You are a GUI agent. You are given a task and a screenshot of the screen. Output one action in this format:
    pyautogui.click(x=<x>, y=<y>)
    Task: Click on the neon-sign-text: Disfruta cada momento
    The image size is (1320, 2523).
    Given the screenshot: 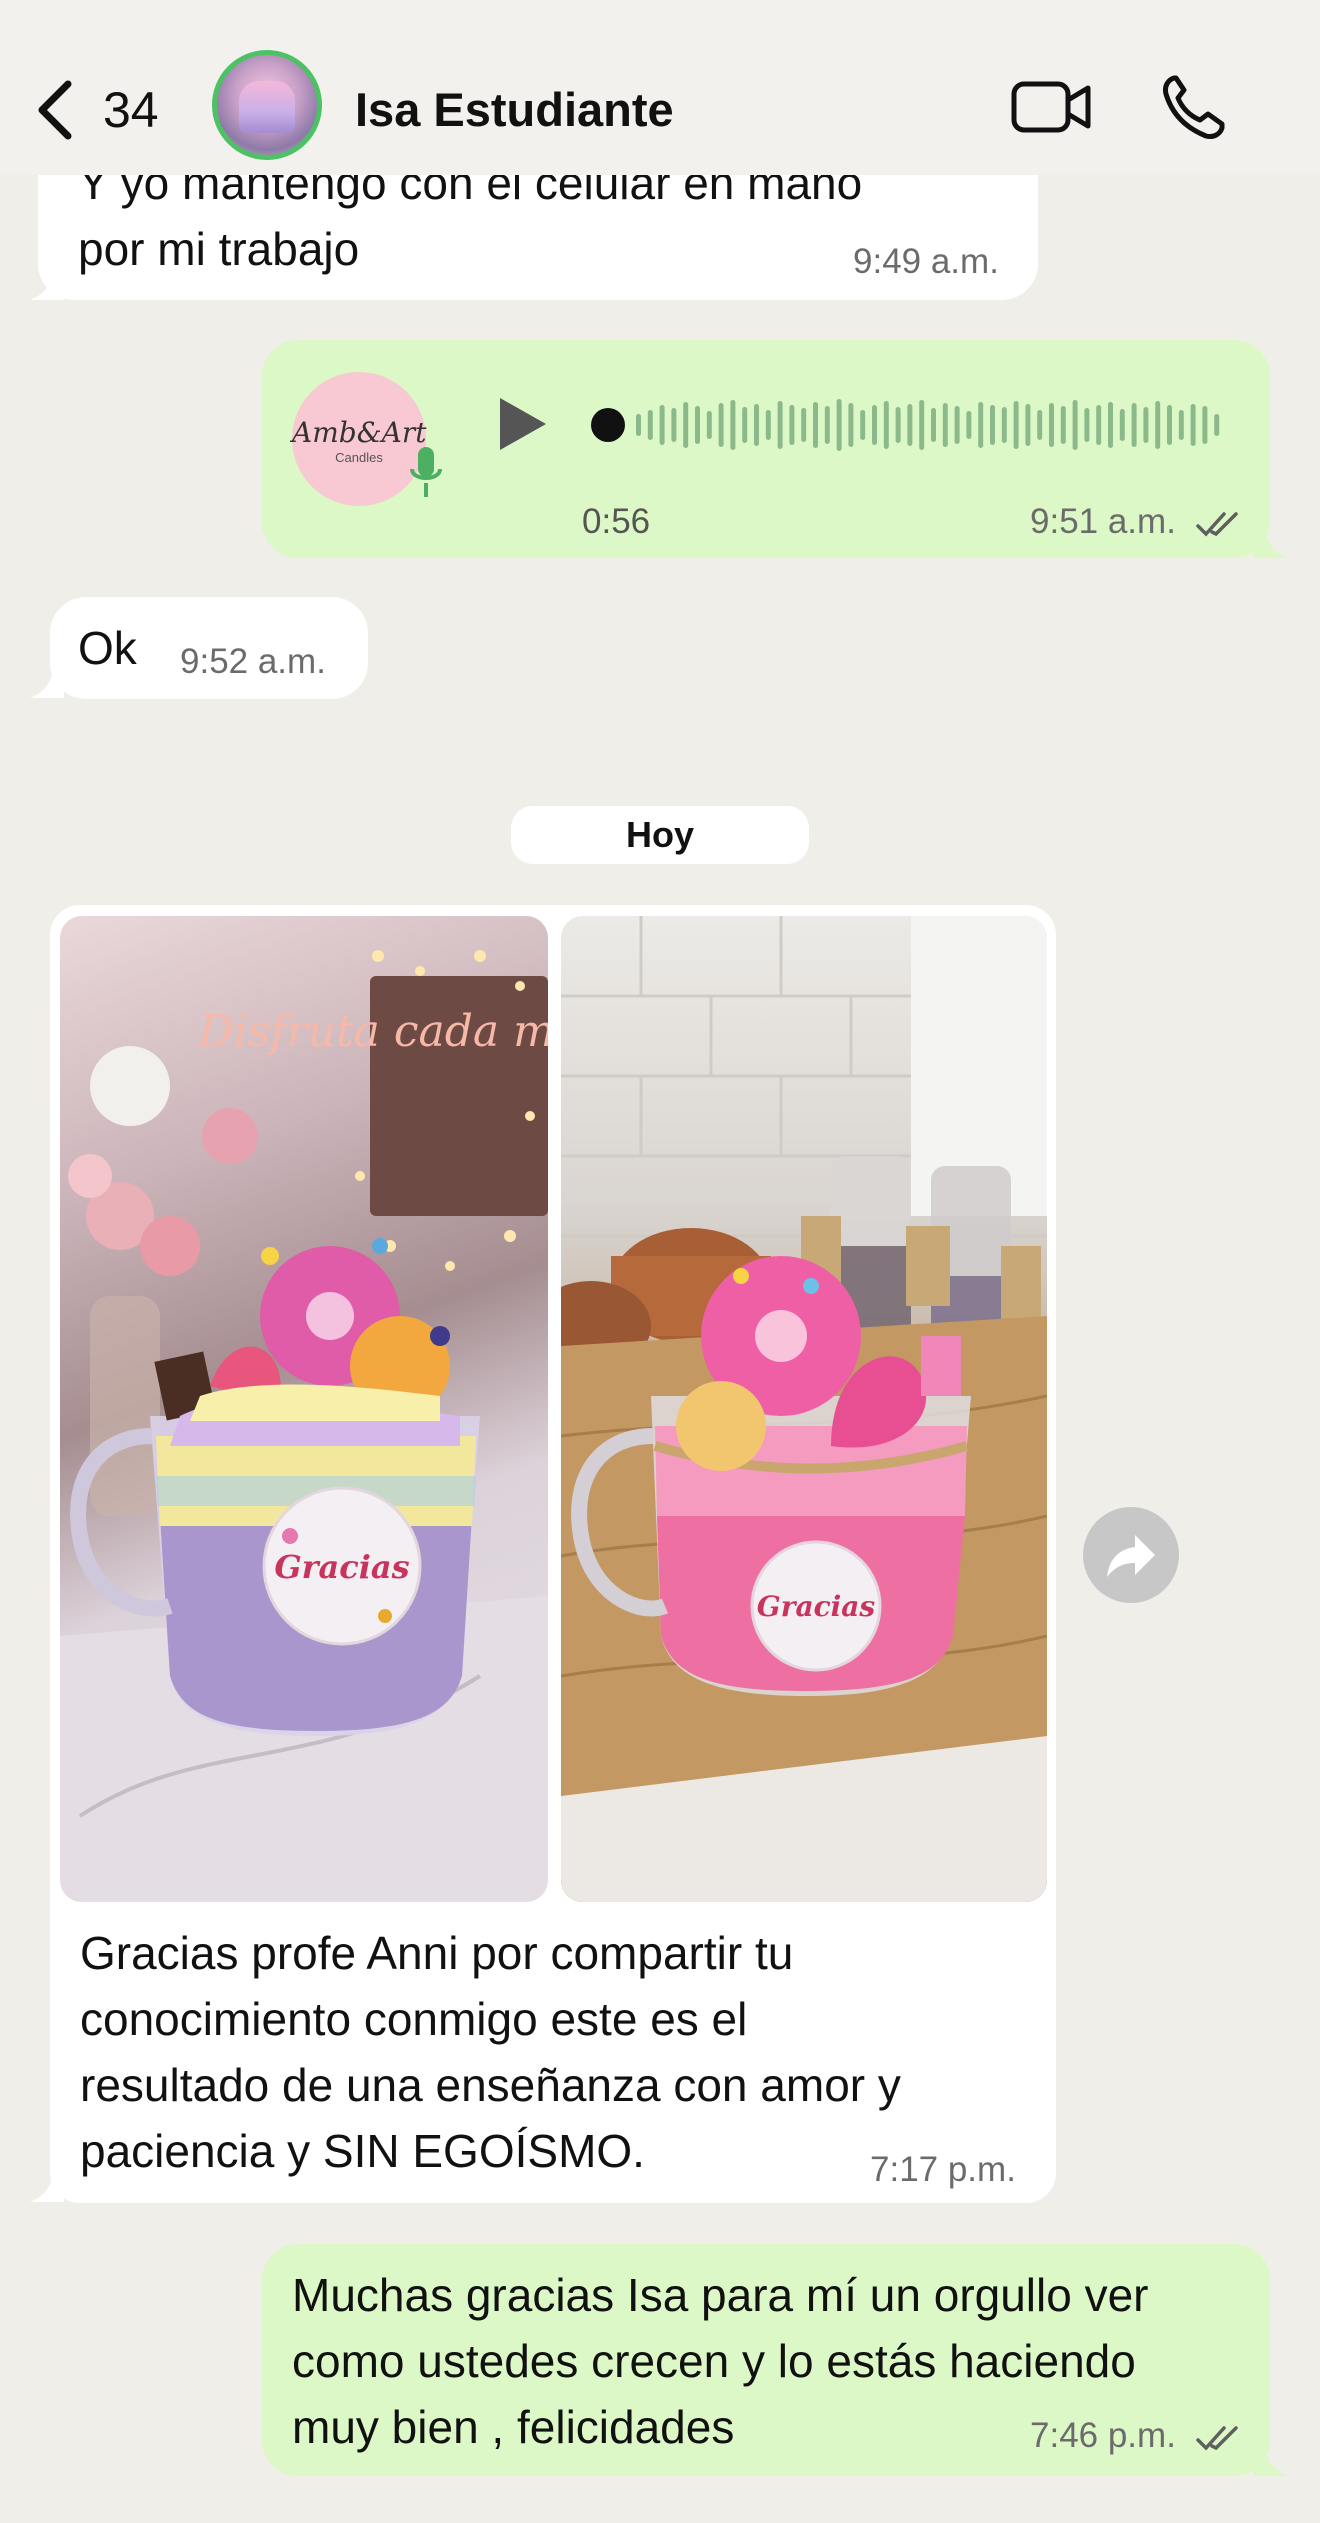 What is the action you would take?
    pyautogui.click(x=372, y=1031)
    